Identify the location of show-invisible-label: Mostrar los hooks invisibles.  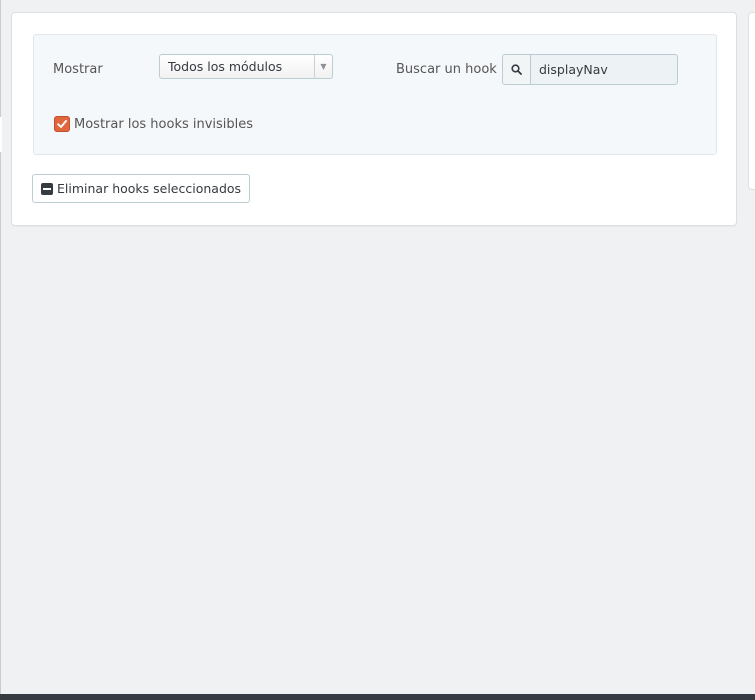
(164, 124).